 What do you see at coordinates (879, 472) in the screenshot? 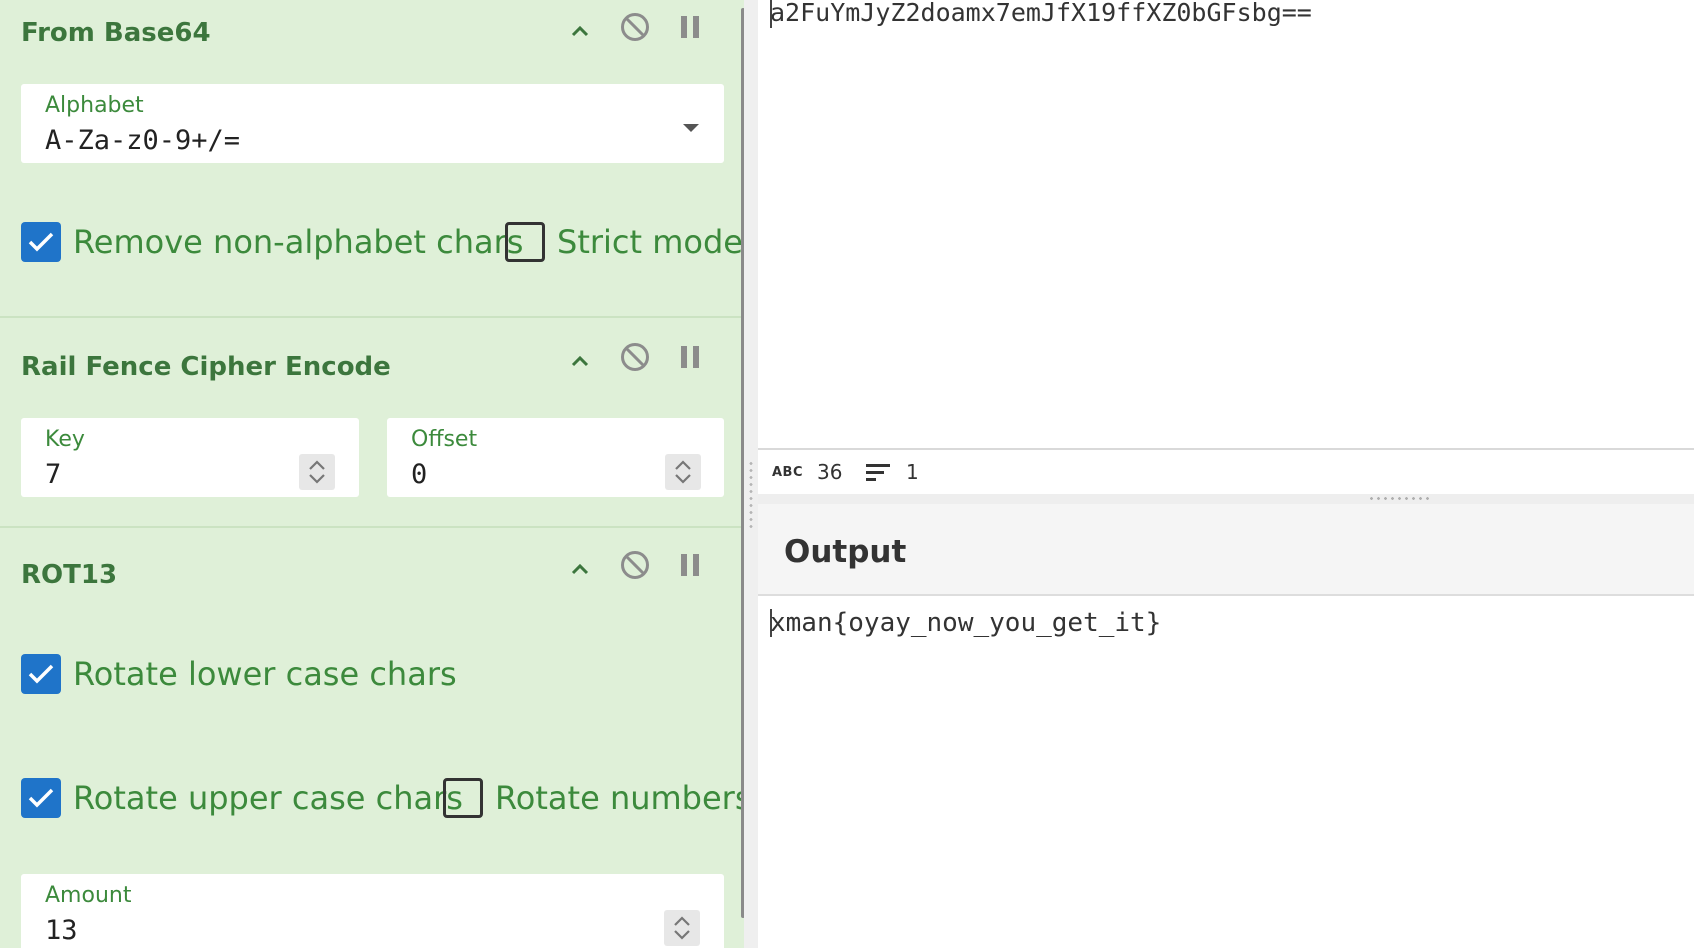
I see `lines-icon` at bounding box center [879, 472].